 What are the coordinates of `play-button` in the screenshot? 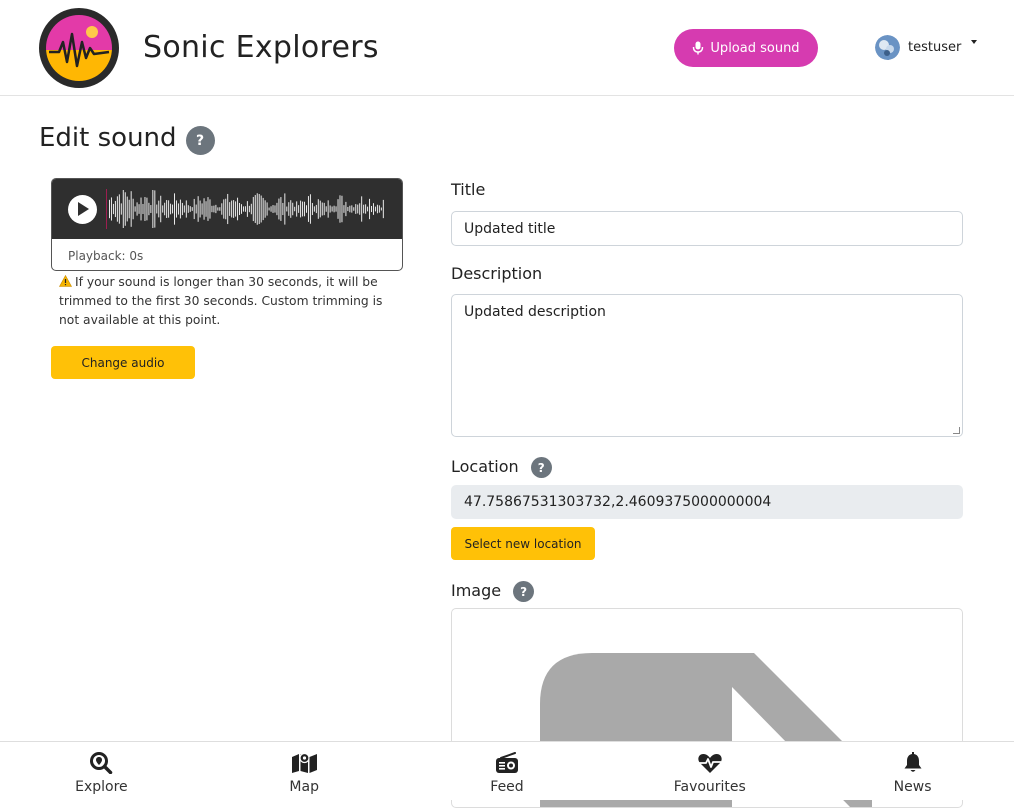 It's located at (82, 209).